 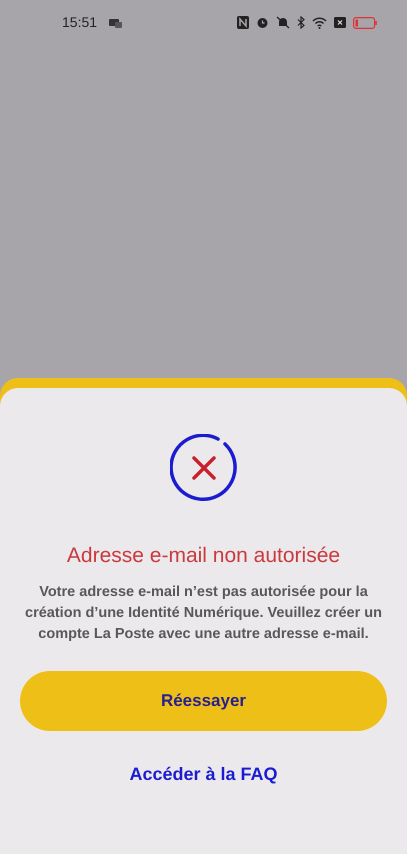 I want to click on status-time: 15:51, so click(x=80, y=22).